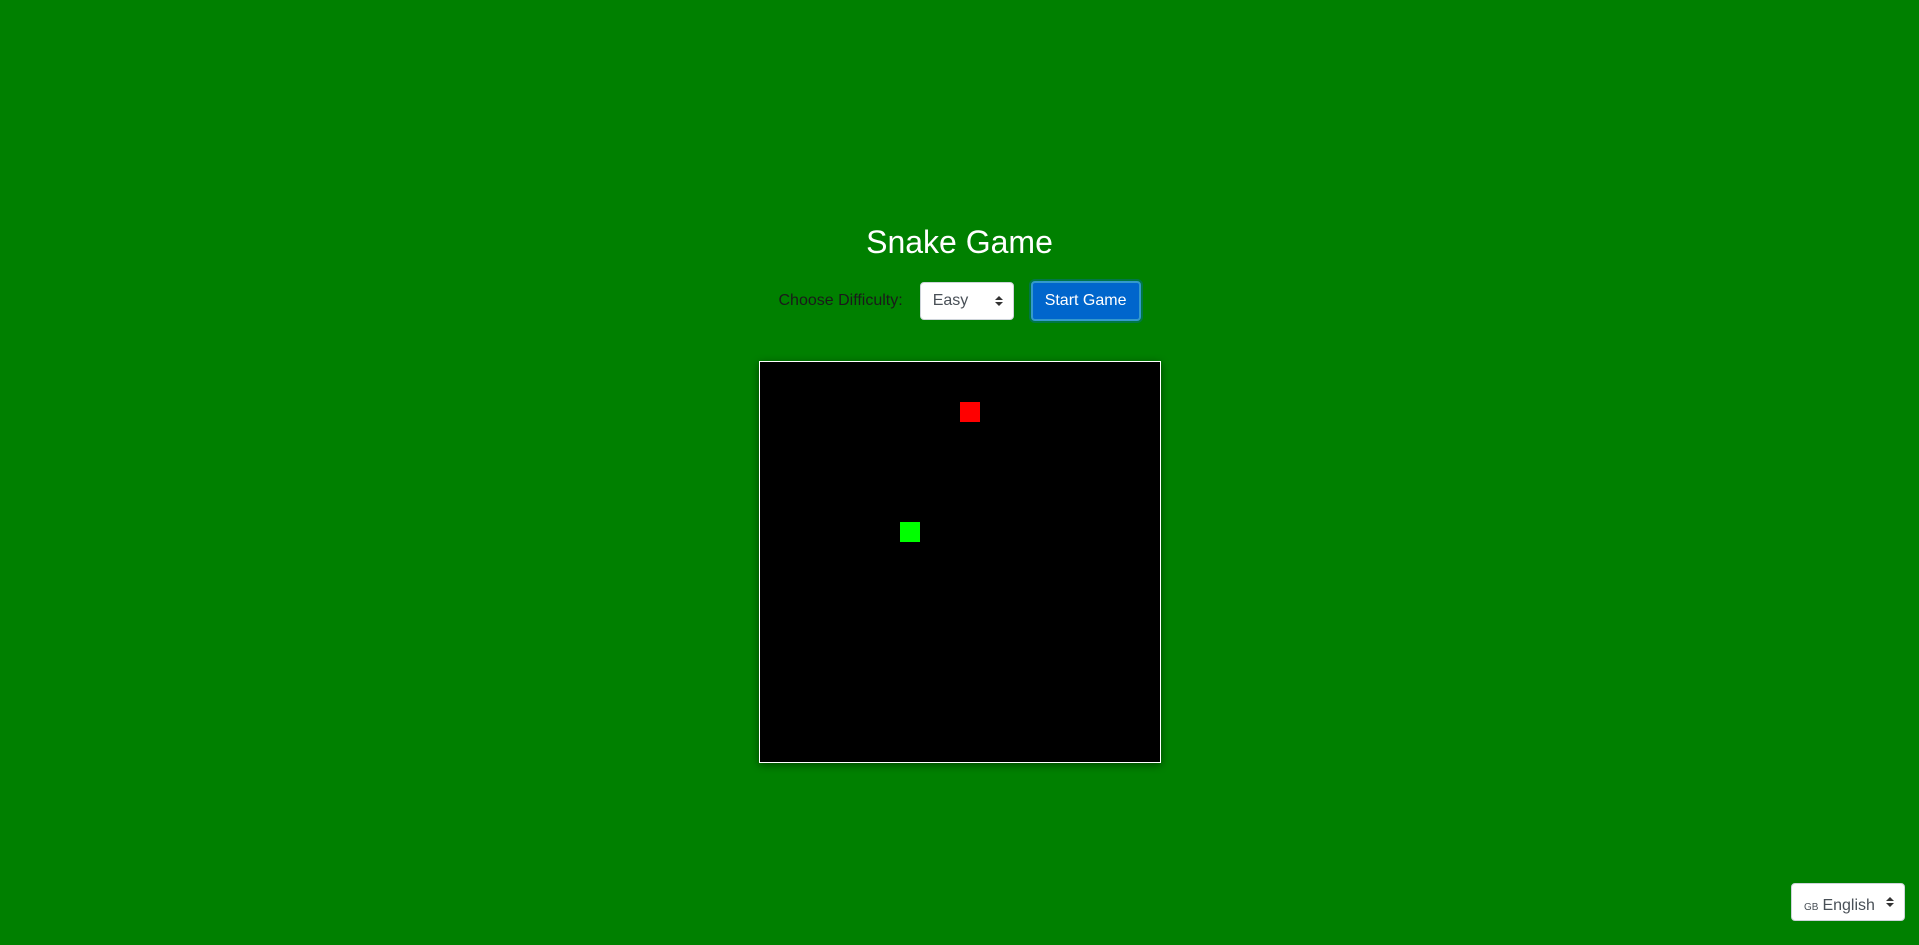 The height and width of the screenshot is (945, 1919). I want to click on game-board, so click(960, 562).